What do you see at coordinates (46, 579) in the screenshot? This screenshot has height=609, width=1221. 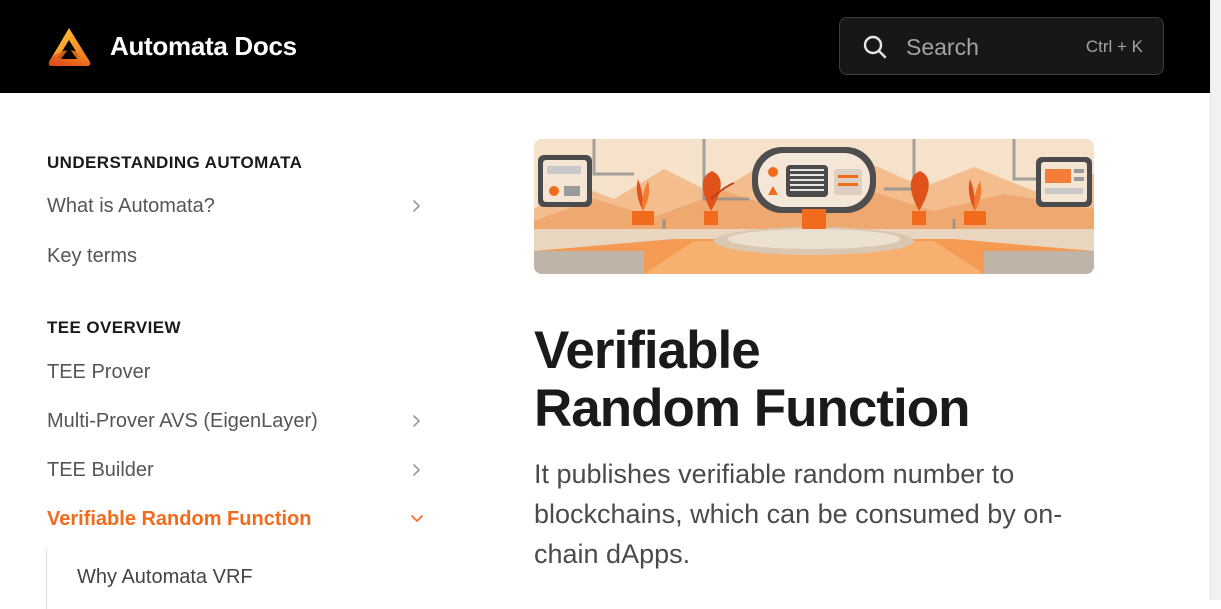 I see `subnav-indent-line` at bounding box center [46, 579].